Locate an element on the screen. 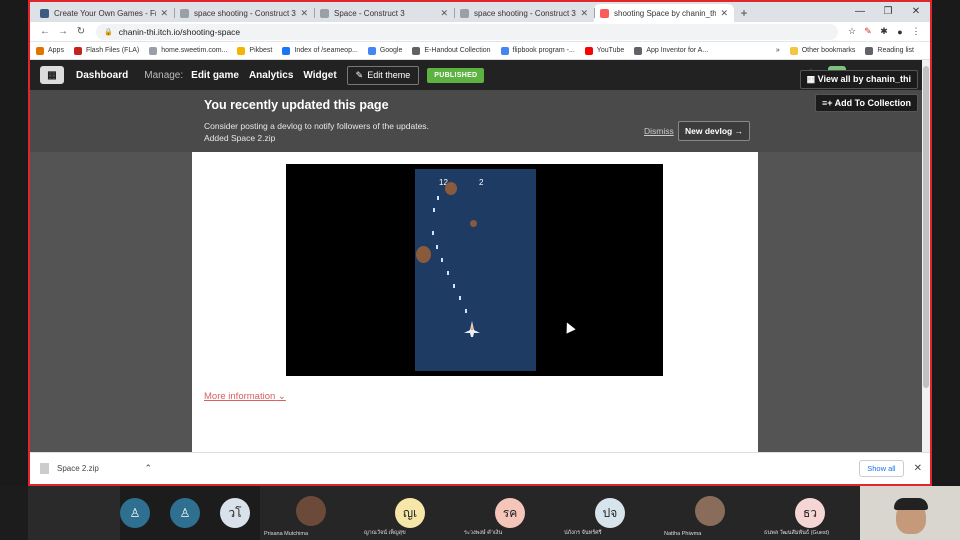  more-information-link: More information ⌄ is located at coordinates (245, 396).